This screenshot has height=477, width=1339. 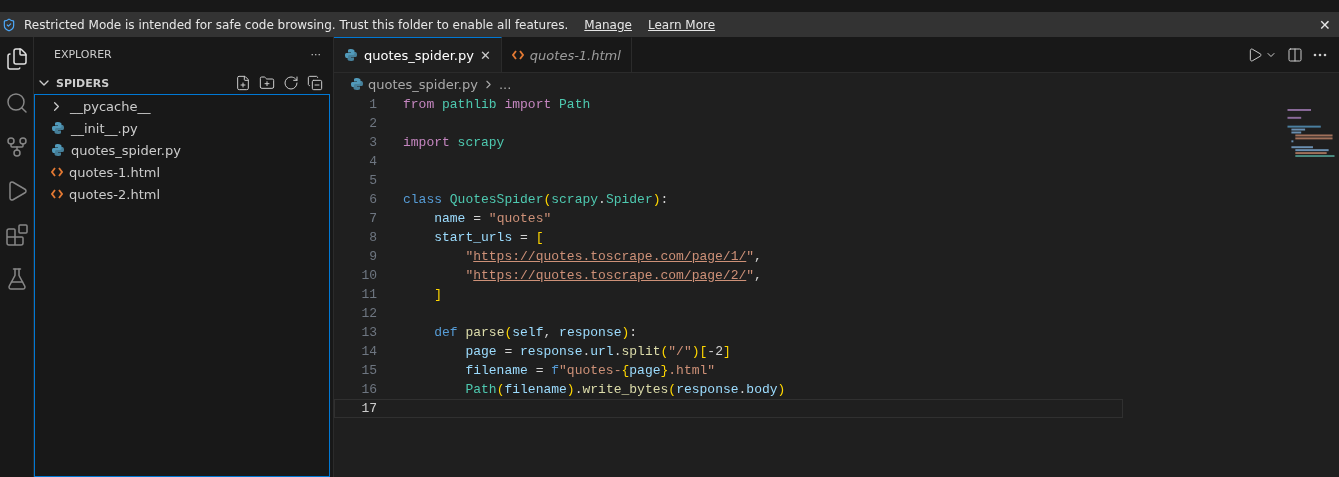 I want to click on collapse-all-icon, so click(x=315, y=83).